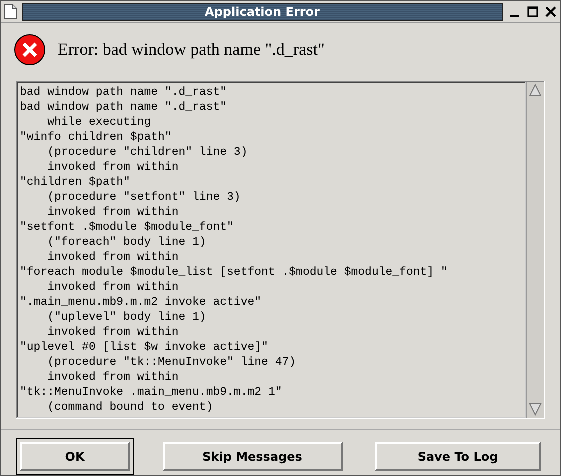  I want to click on document-icon, so click(11, 12).